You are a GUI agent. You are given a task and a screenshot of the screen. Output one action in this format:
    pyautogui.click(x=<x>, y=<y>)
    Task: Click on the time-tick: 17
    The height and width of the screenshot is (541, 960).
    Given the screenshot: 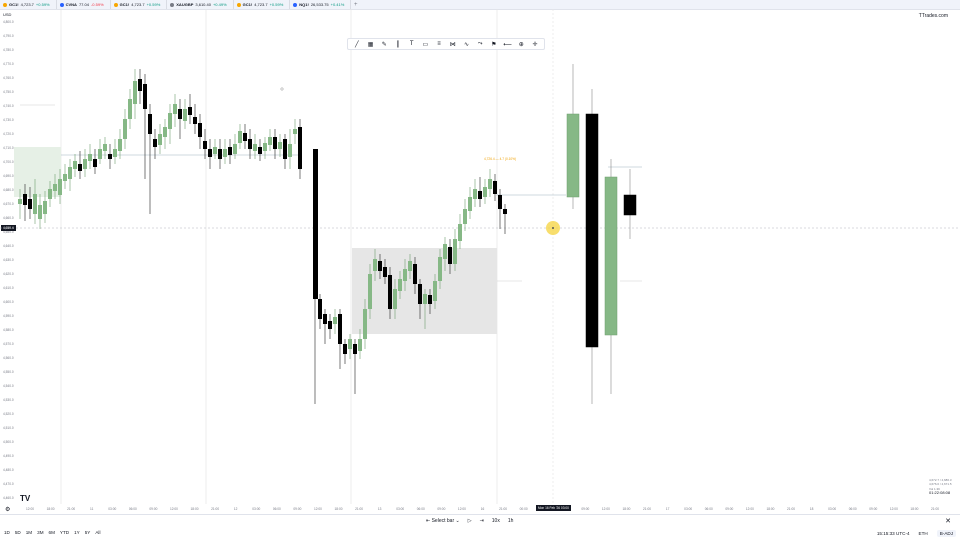 What is the action you would take?
    pyautogui.click(x=667, y=509)
    